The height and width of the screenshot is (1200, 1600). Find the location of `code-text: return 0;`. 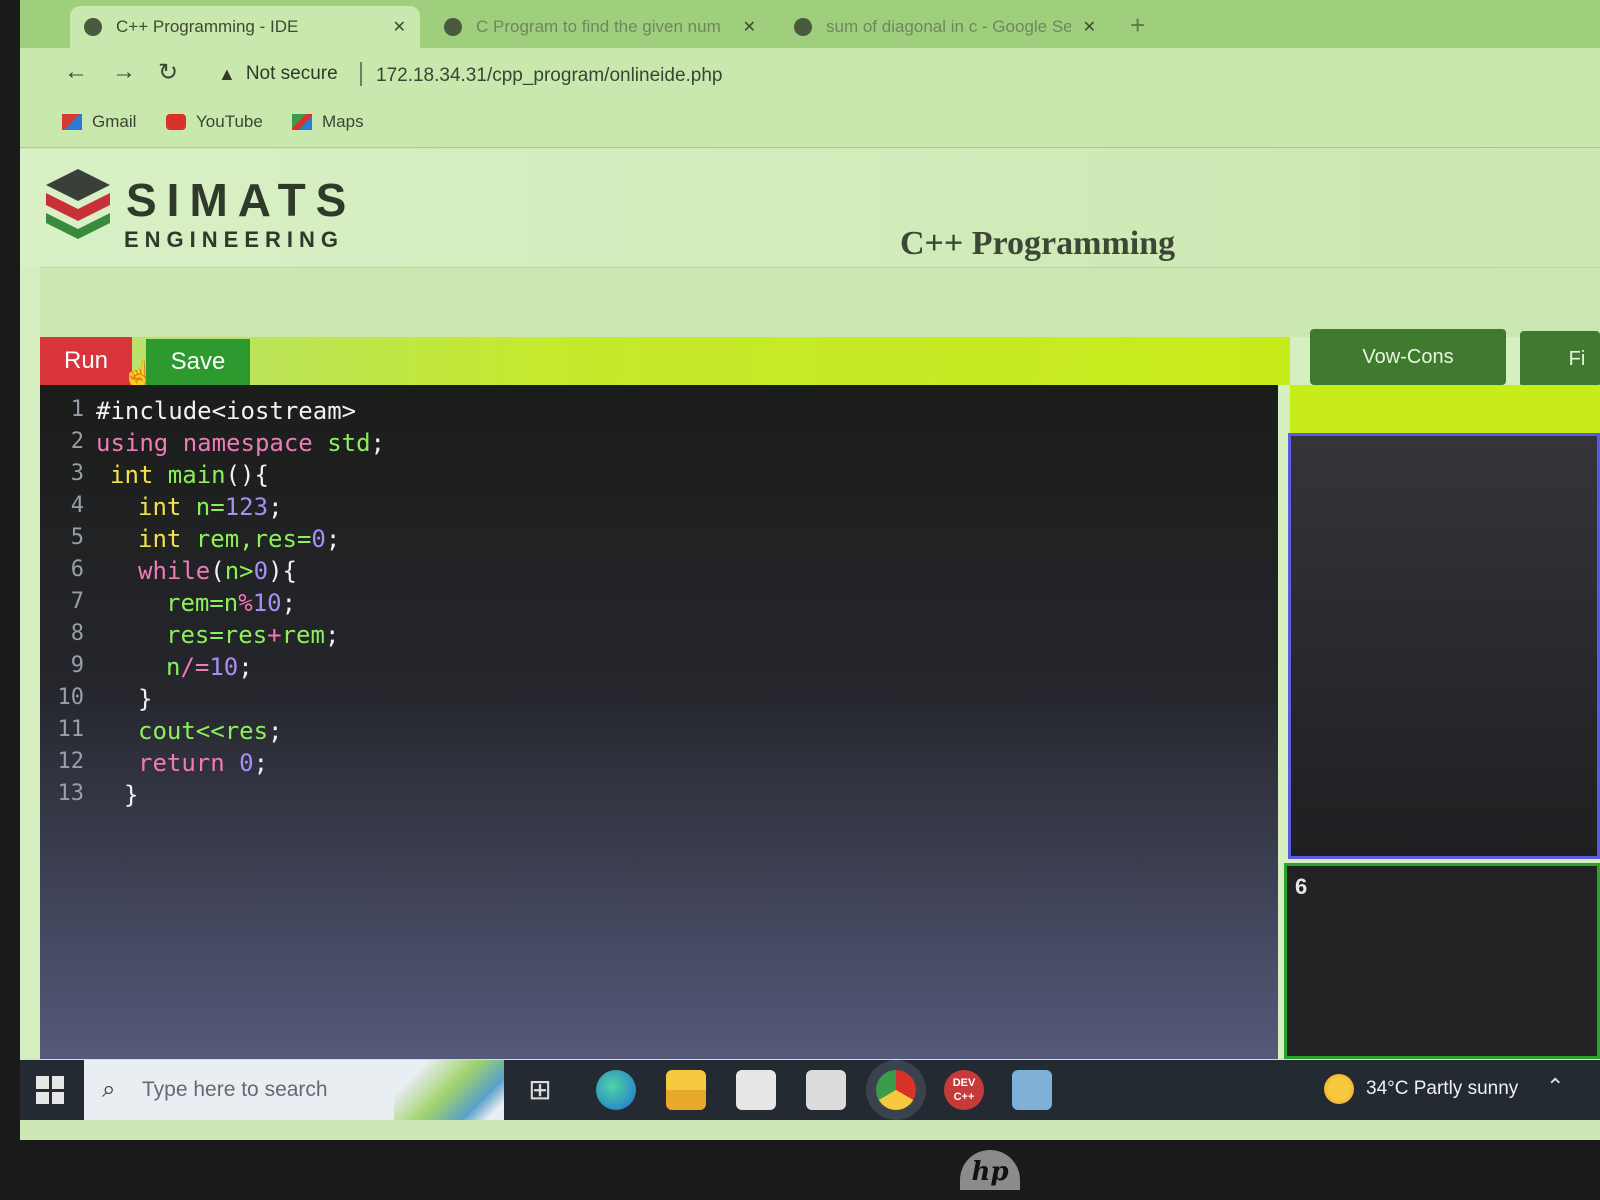

code-text: return 0; is located at coordinates (203, 763).